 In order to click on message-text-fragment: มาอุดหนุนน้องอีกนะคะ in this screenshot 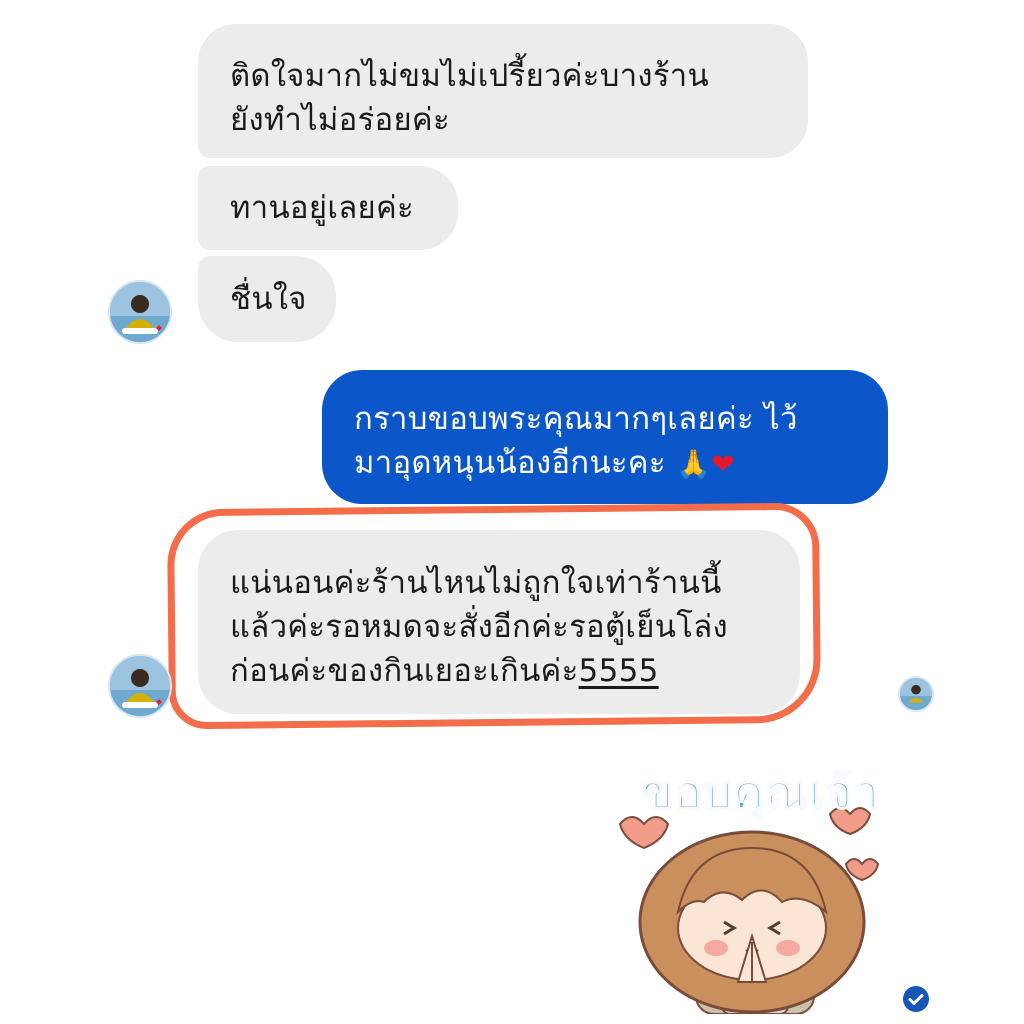, I will do `click(515, 463)`.